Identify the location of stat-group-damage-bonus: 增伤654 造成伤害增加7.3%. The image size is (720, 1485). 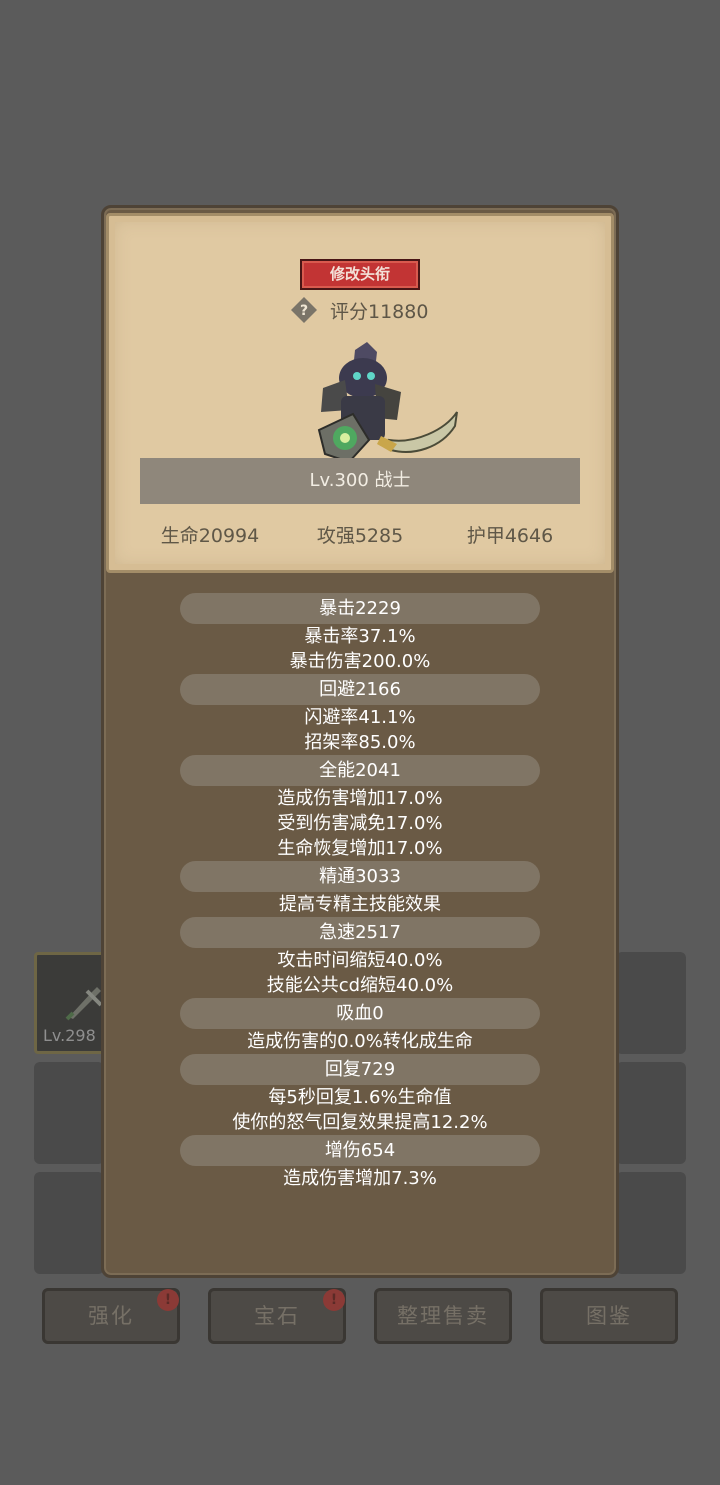
(360, 1163).